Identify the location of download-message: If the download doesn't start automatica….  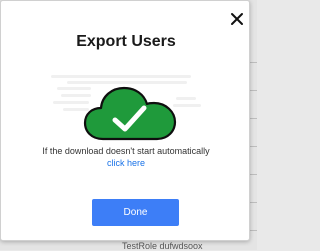
(126, 151).